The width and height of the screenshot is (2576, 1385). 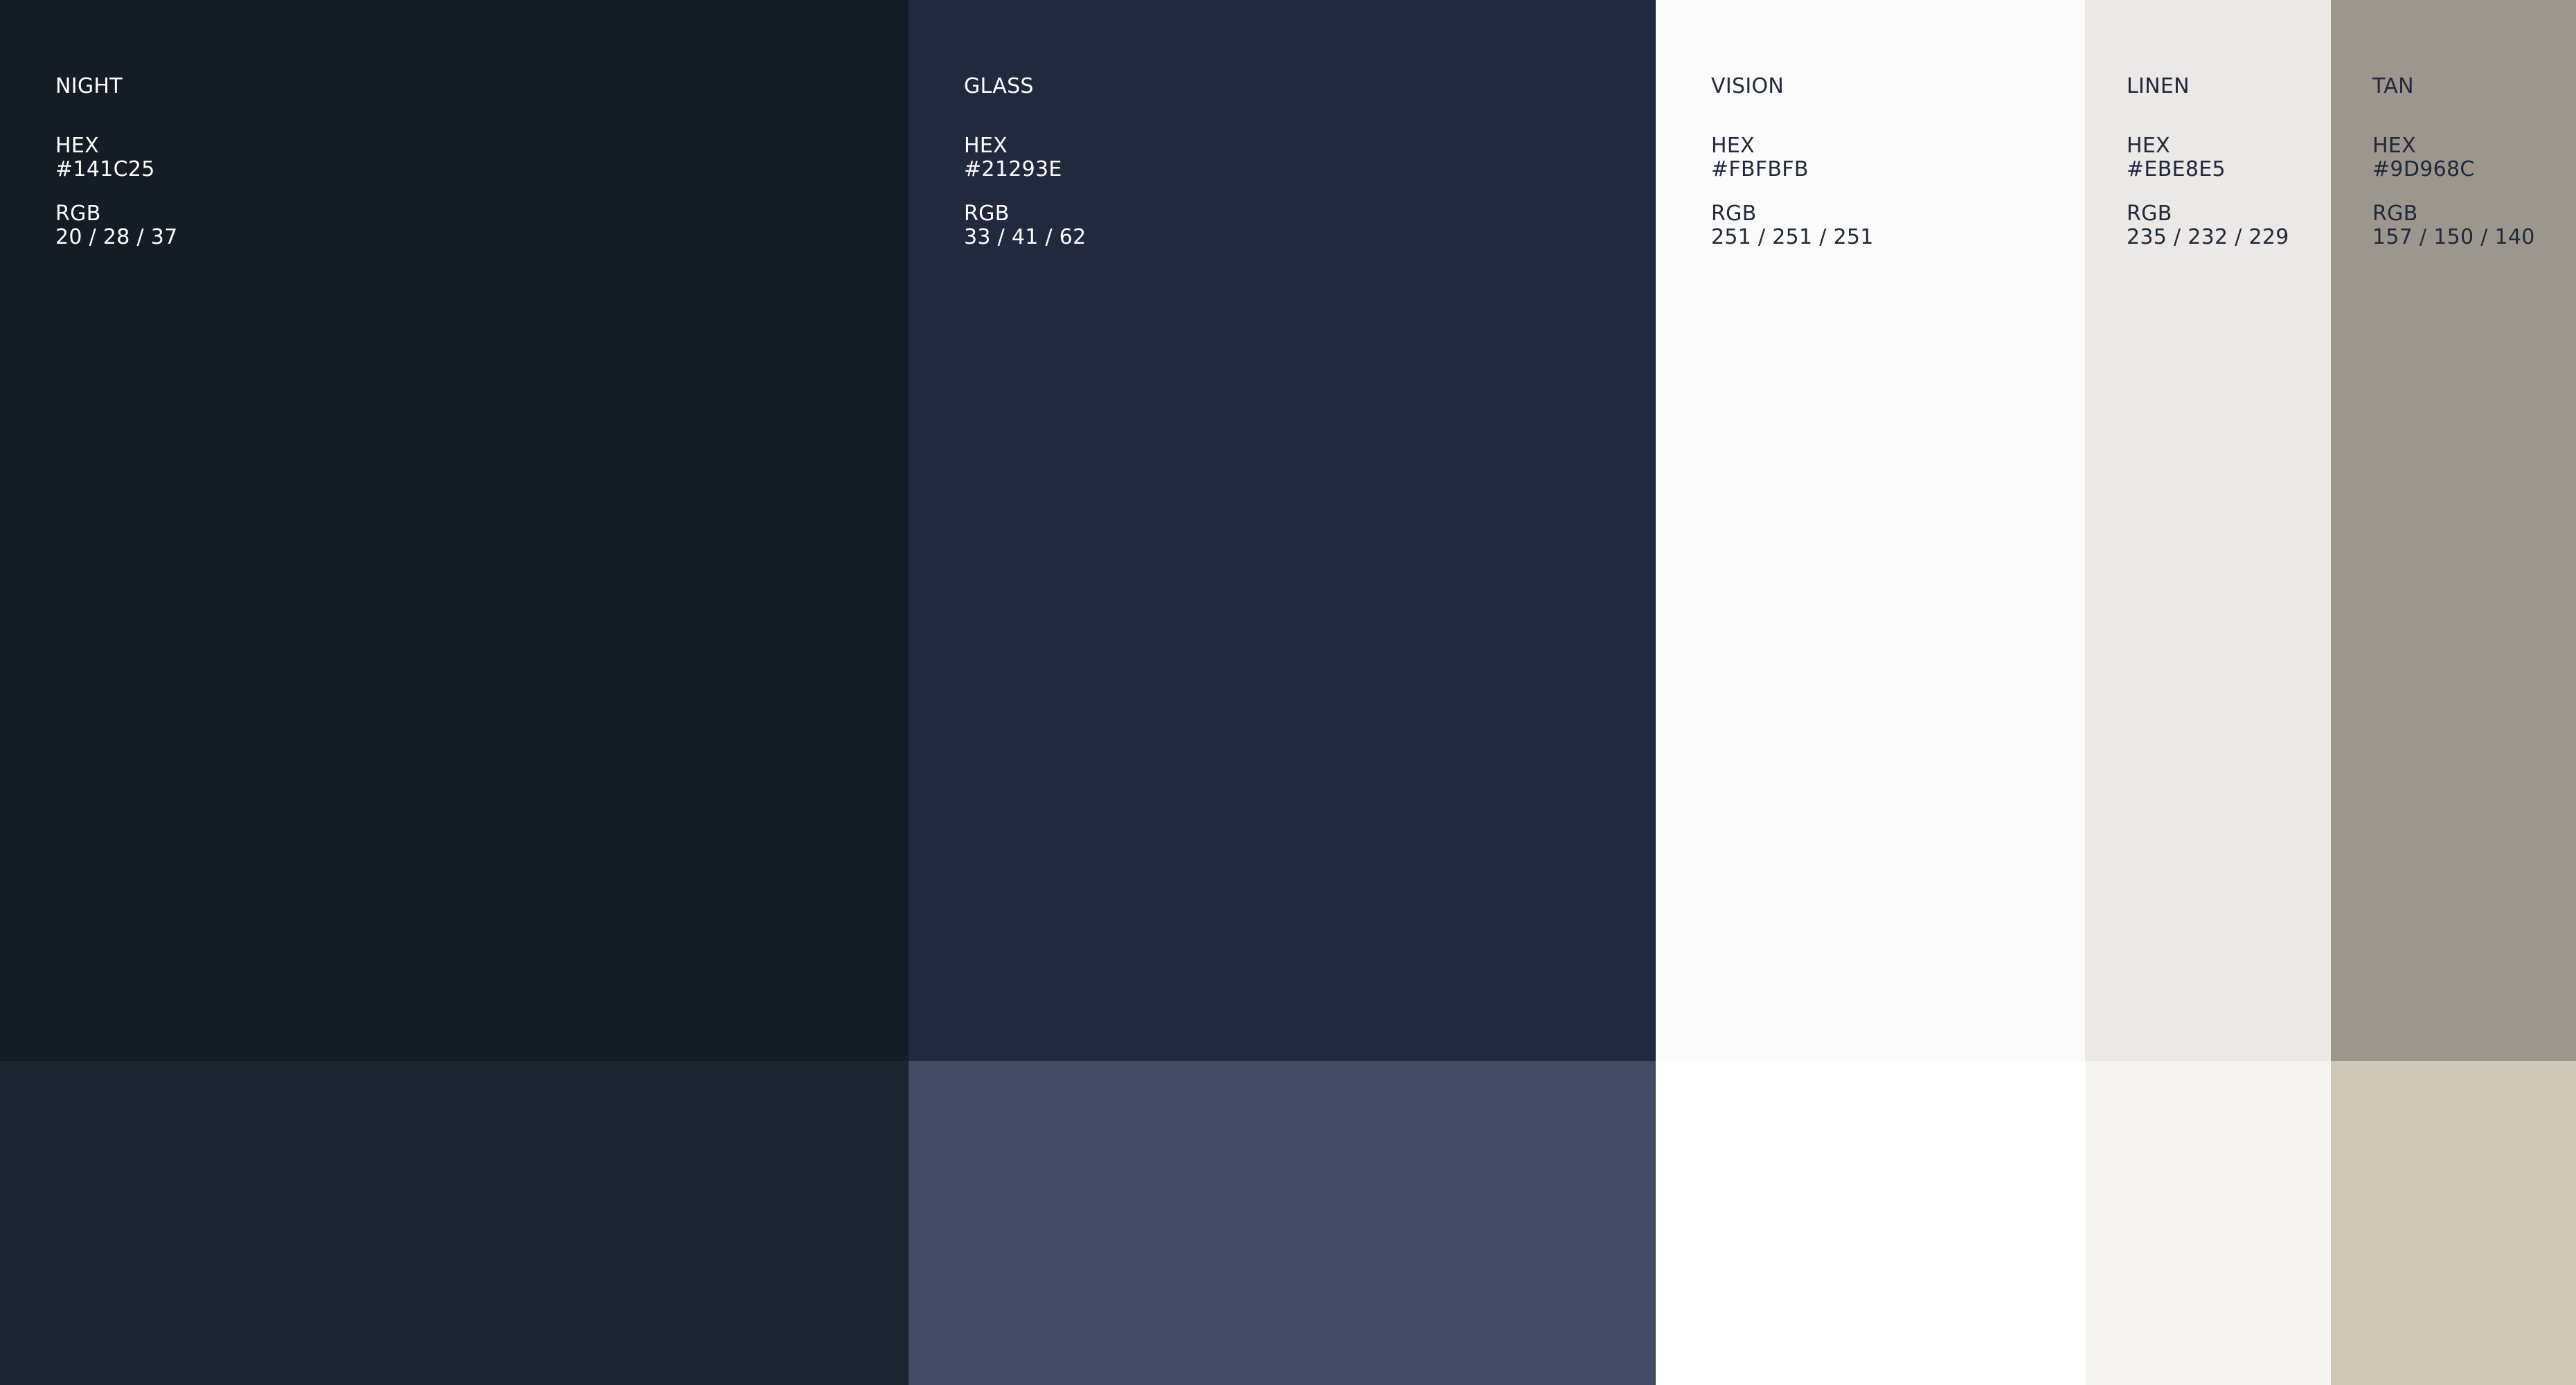 What do you see at coordinates (2453, 531) in the screenshot?
I see `swatch-tan-primary: TAN HEX #9D968C RGB 157 / 150 / 140` at bounding box center [2453, 531].